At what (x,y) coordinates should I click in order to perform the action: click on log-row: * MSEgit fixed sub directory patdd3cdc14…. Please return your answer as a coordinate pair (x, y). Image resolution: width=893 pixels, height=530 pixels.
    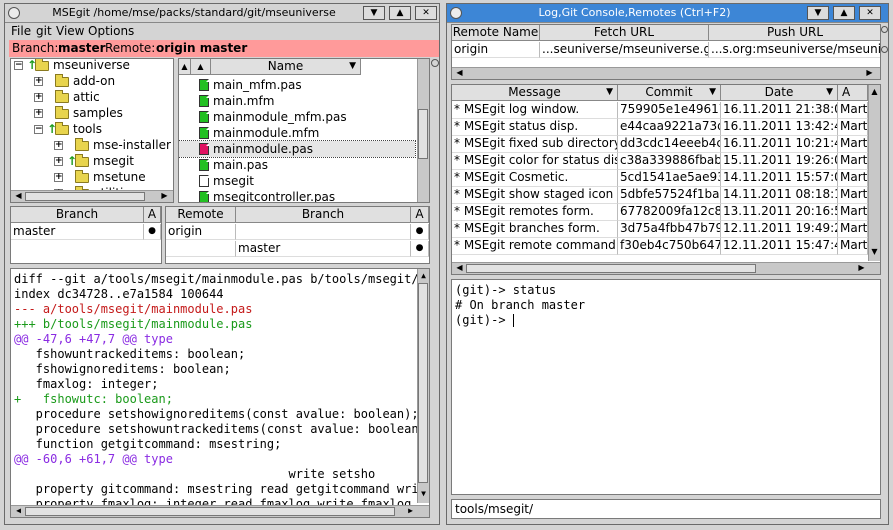
    Looking at the image, I should click on (660, 144).